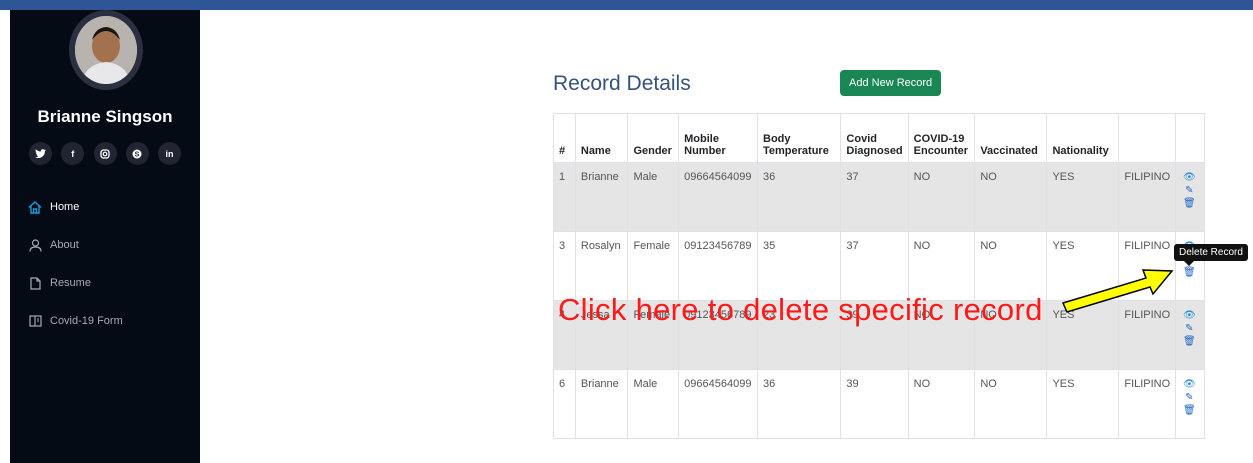 The image size is (1253, 463). What do you see at coordinates (105, 245) in the screenshot?
I see `sidebar-item-about: About` at bounding box center [105, 245].